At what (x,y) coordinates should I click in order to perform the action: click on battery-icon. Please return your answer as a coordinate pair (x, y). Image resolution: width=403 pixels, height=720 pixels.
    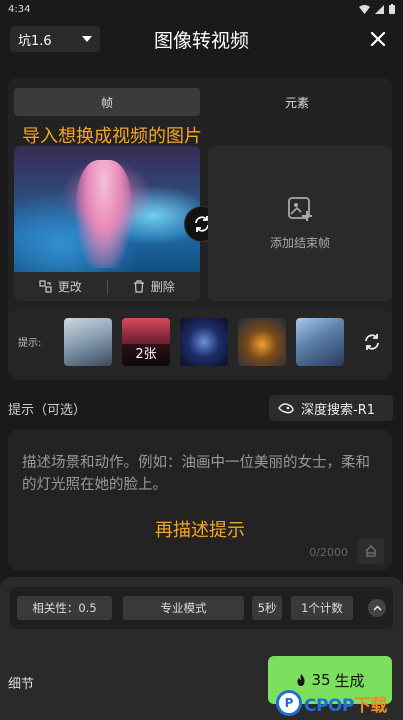
    Looking at the image, I should click on (392, 9).